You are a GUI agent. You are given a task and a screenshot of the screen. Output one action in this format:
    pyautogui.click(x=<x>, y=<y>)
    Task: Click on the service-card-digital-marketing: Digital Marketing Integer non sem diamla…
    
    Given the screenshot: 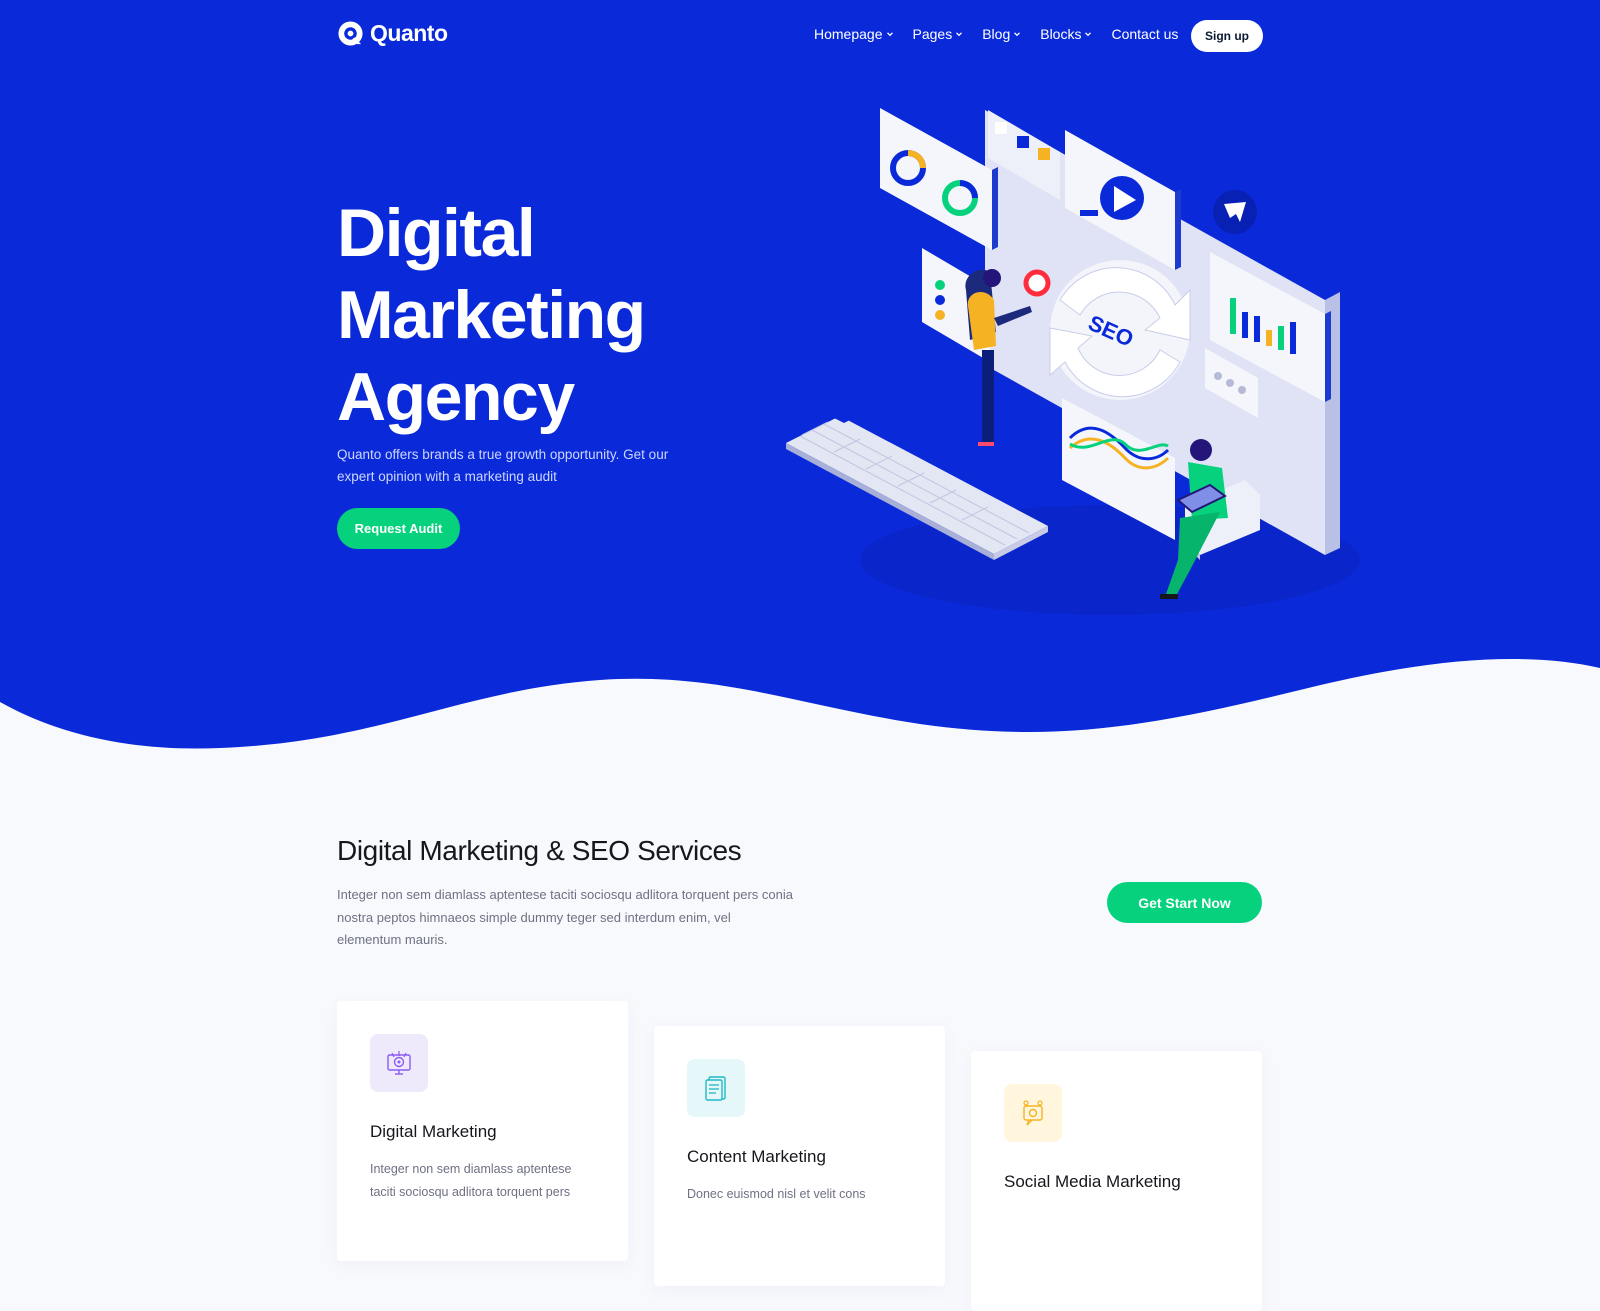 What is the action you would take?
    pyautogui.click(x=482, y=1131)
    